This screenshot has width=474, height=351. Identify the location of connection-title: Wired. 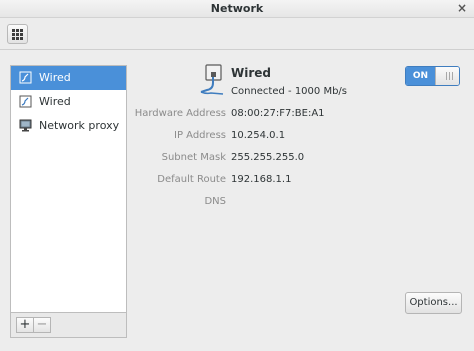
(251, 73).